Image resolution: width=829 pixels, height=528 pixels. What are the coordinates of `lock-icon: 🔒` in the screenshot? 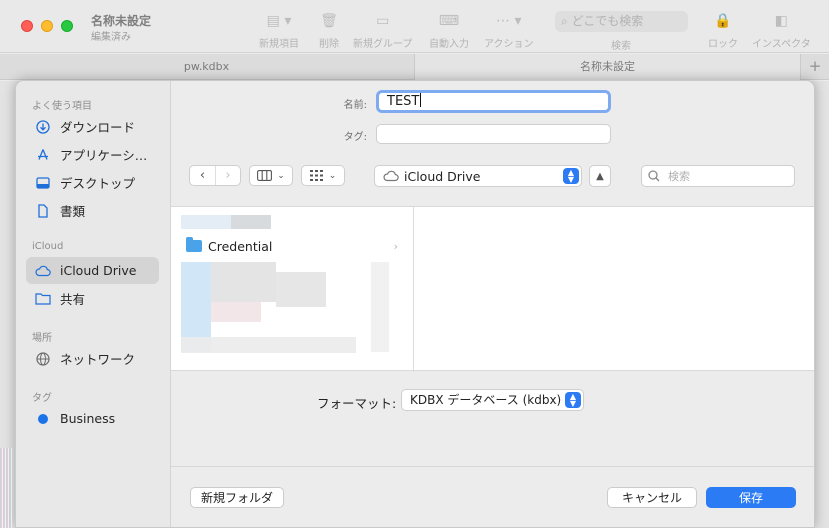 It's located at (723, 21).